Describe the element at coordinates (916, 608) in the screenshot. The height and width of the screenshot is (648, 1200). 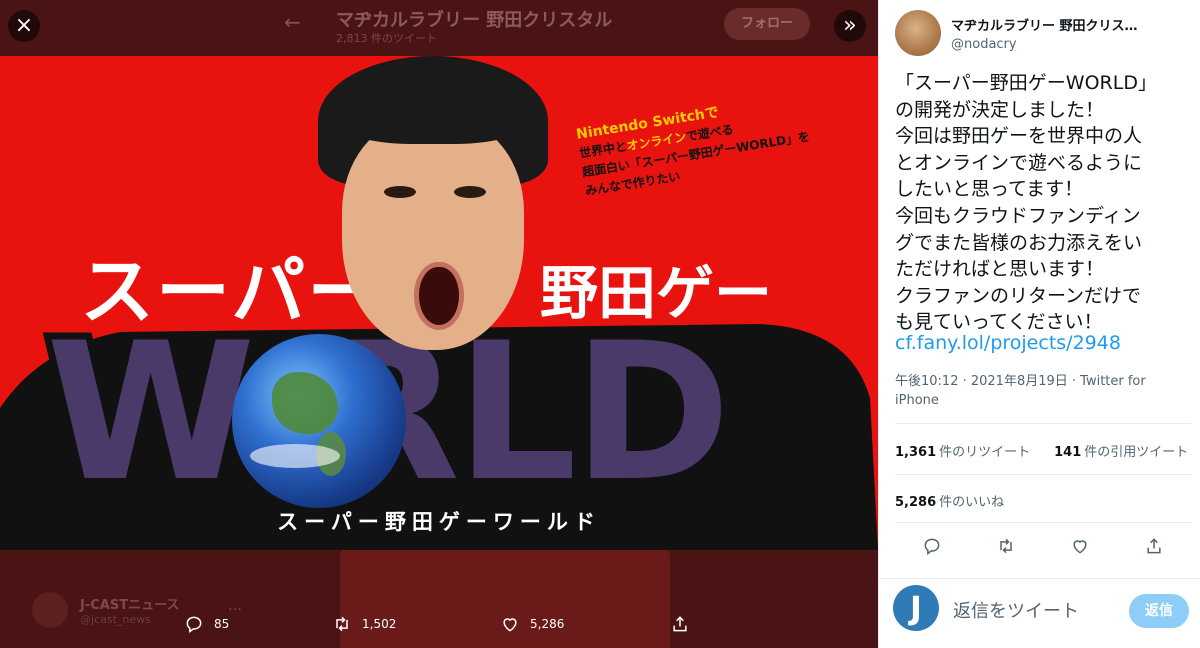
I see `avatar: J` at that location.